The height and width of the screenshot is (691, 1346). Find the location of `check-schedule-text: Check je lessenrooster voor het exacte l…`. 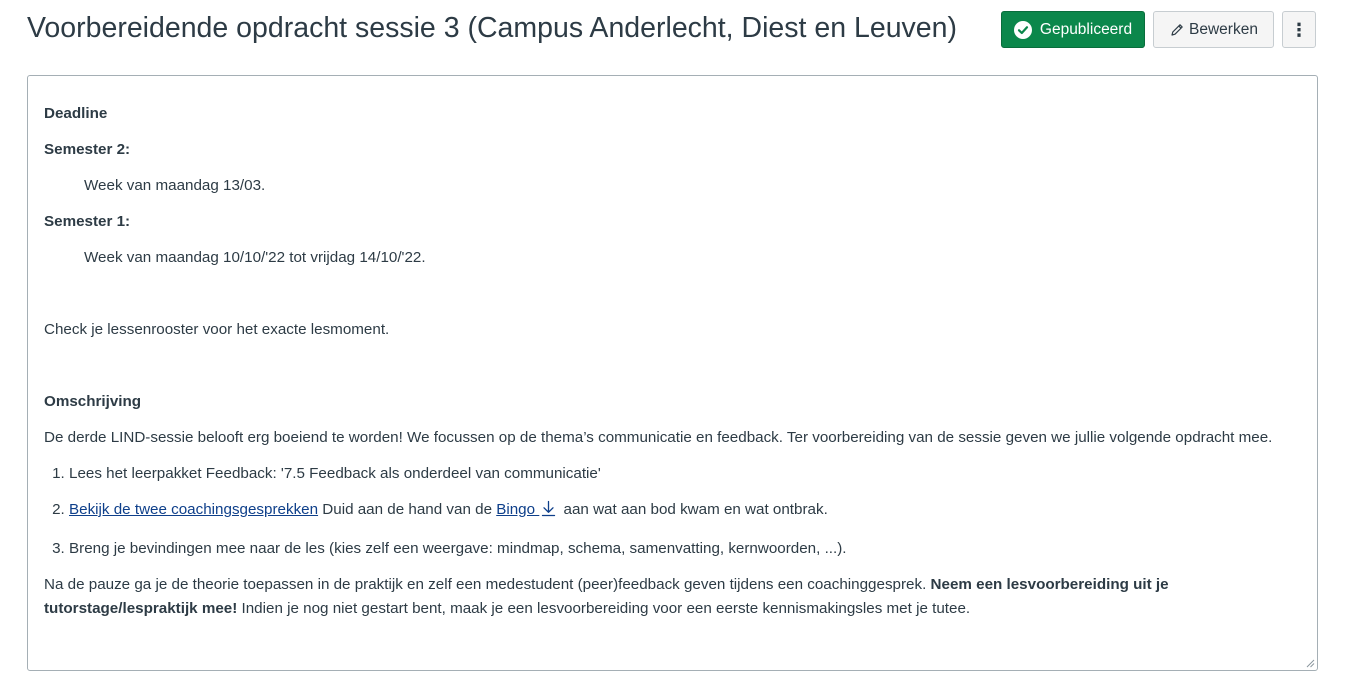

check-schedule-text: Check je lessenrooster voor het exacte l… is located at coordinates (217, 329).